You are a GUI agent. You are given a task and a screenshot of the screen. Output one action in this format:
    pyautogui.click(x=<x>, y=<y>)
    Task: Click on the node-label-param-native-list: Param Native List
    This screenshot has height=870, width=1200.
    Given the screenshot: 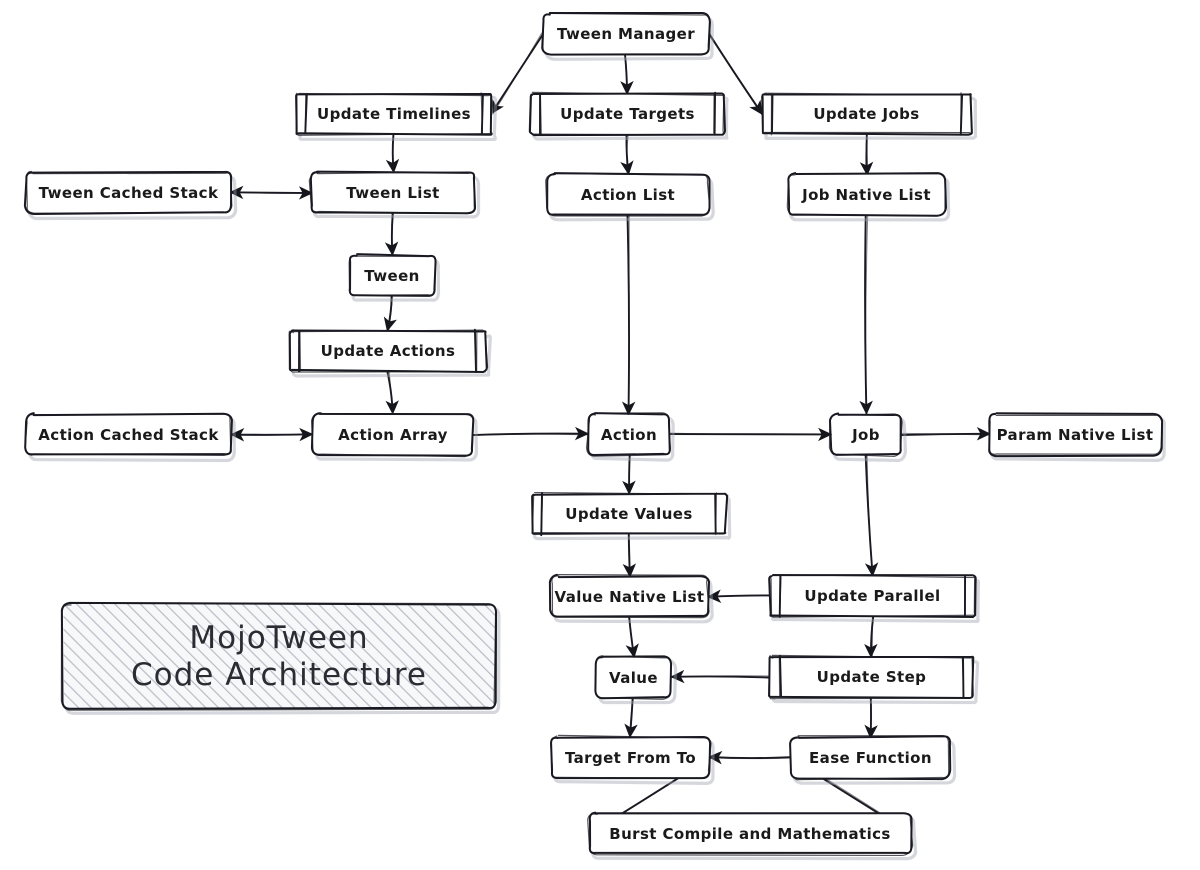 What is the action you would take?
    pyautogui.click(x=1075, y=434)
    